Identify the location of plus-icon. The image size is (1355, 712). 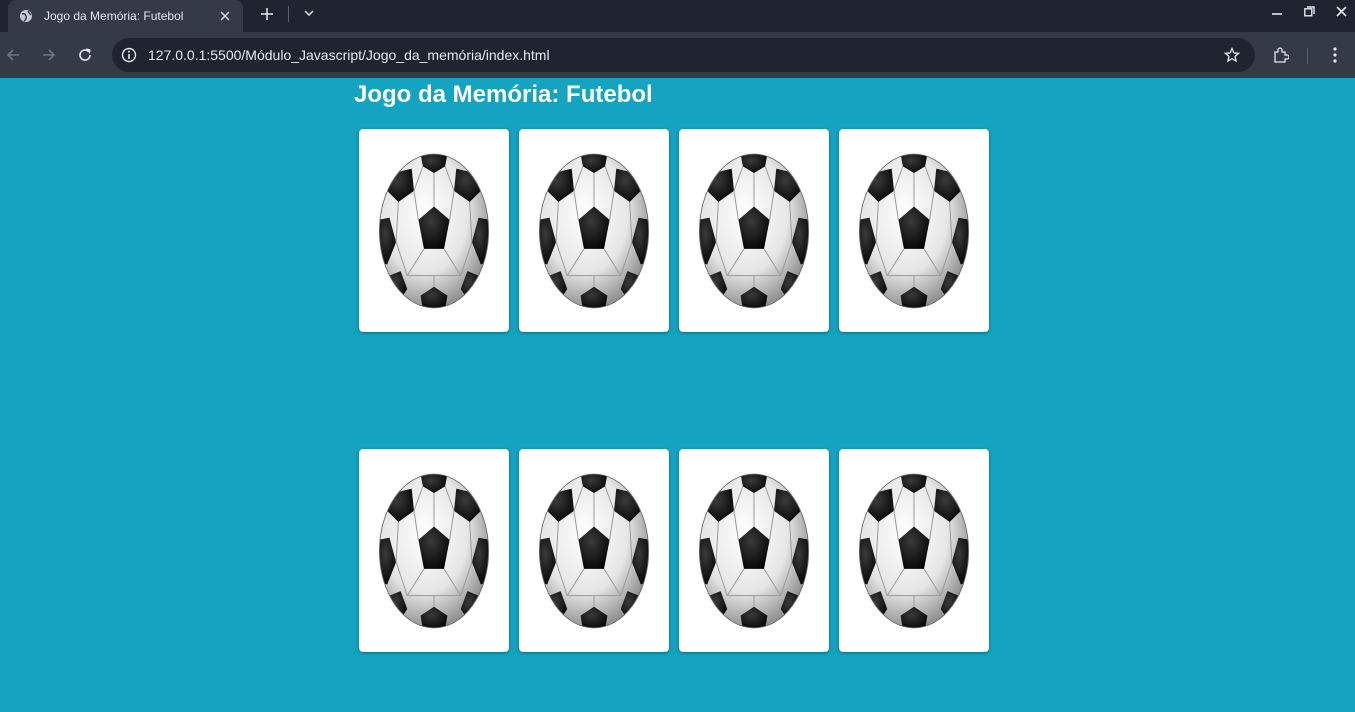
(267, 14).